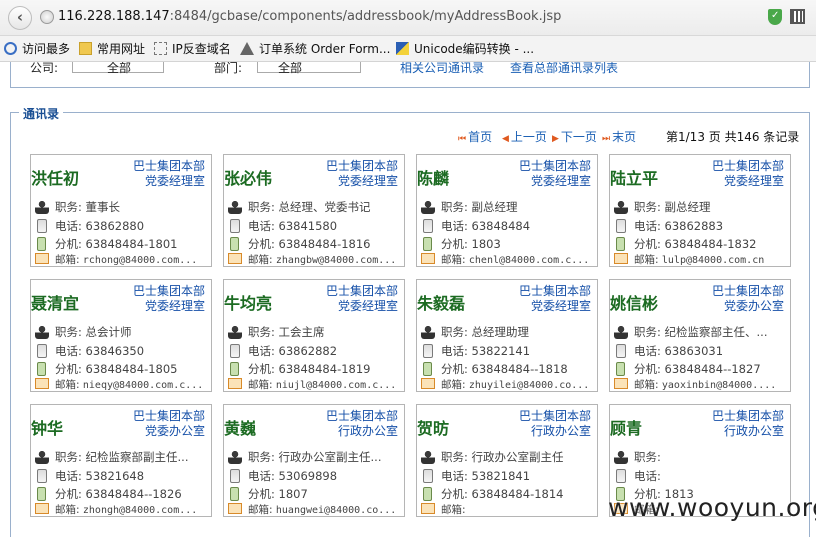 The width and height of the screenshot is (816, 537). I want to click on contact-ext: 63848484-1814, so click(517, 494).